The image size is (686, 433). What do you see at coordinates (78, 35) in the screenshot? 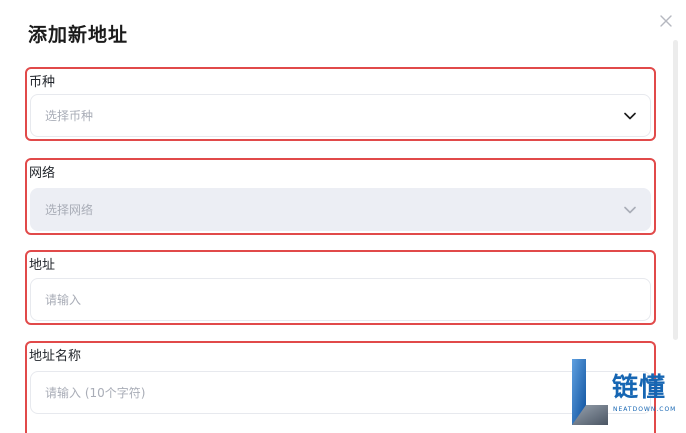
I see `dialog-title: 添加新地址` at bounding box center [78, 35].